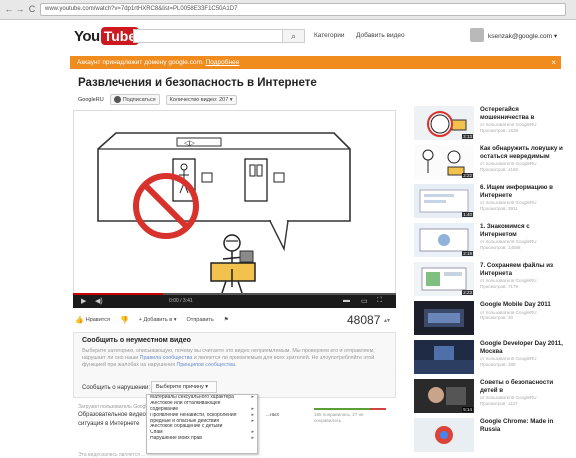  I want to click on report-desc-end: ., so click(235, 365).